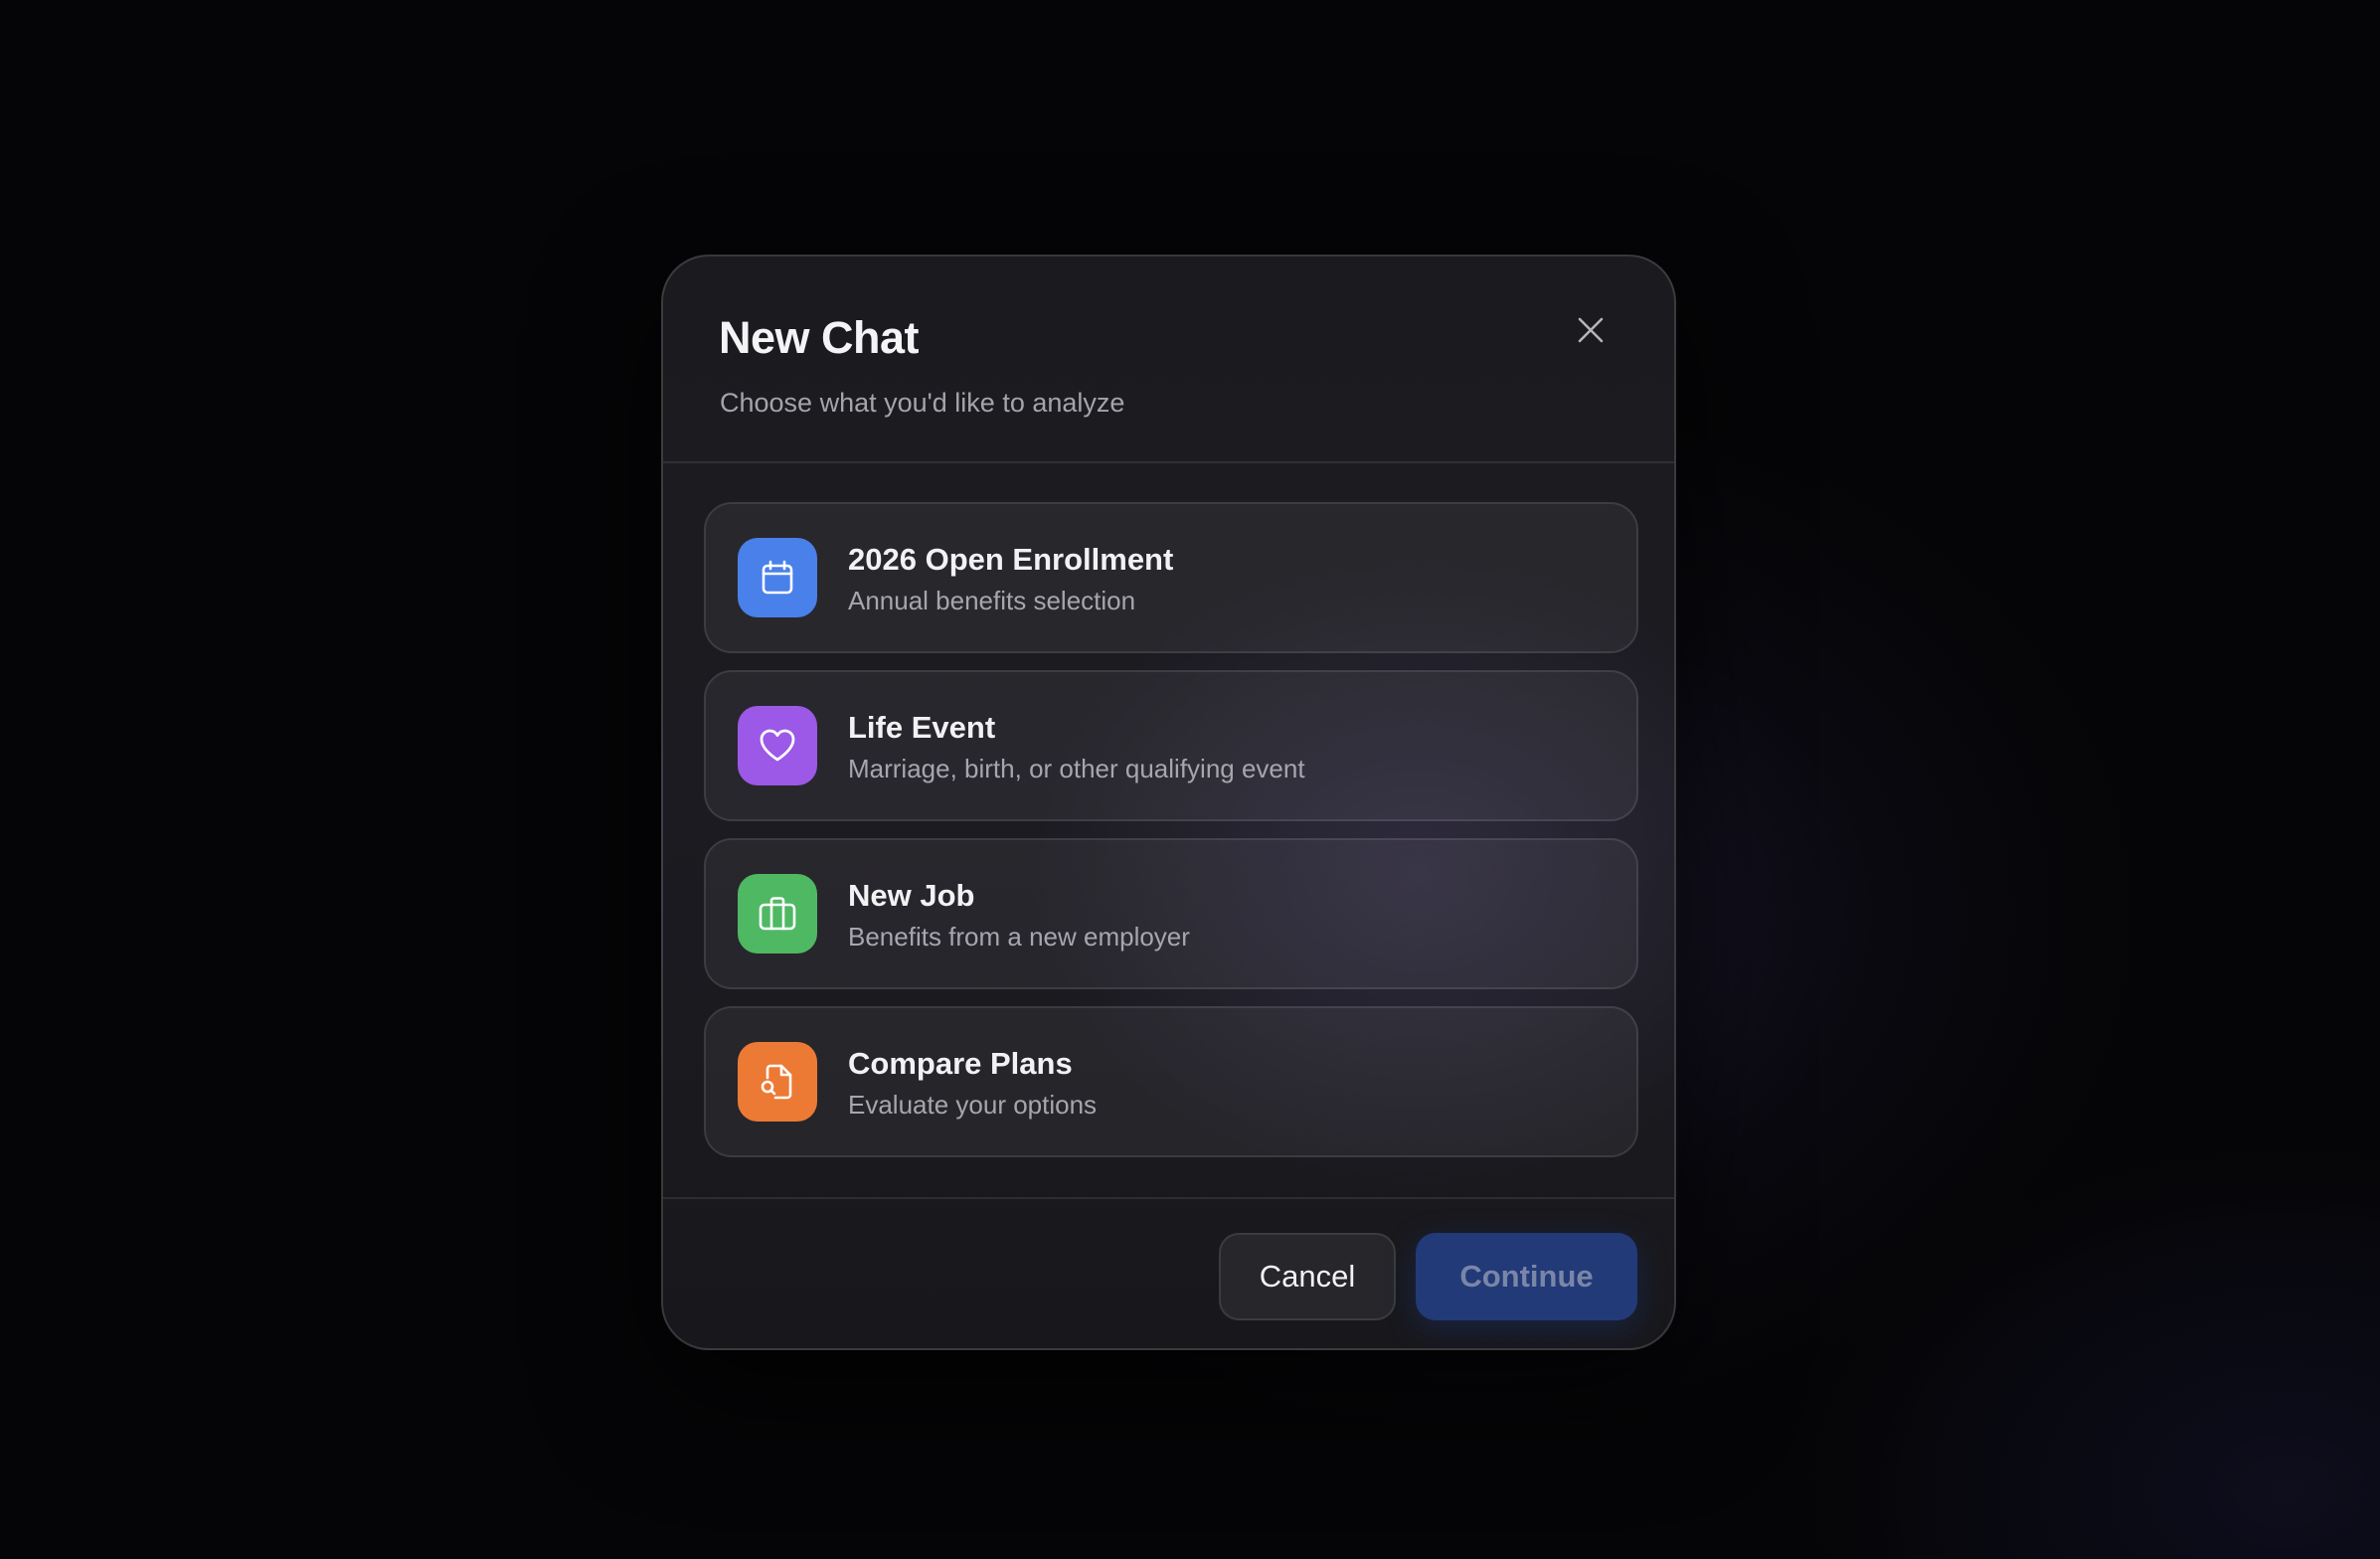 The width and height of the screenshot is (2380, 1559). Describe the element at coordinates (960, 1063) in the screenshot. I see `option-title: Compare Plans` at that location.